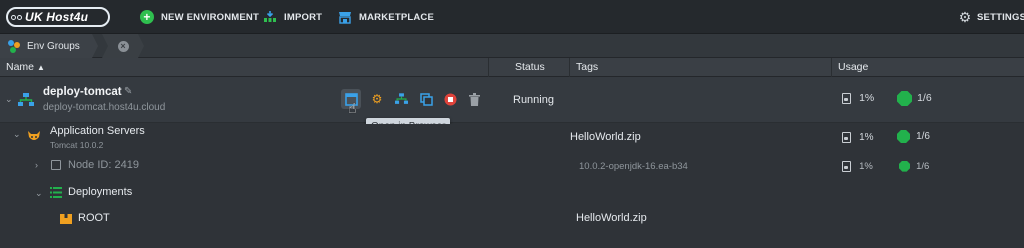 Image resolution: width=1024 pixels, height=248 pixels. I want to click on config-button: ⚙, so click(377, 99).